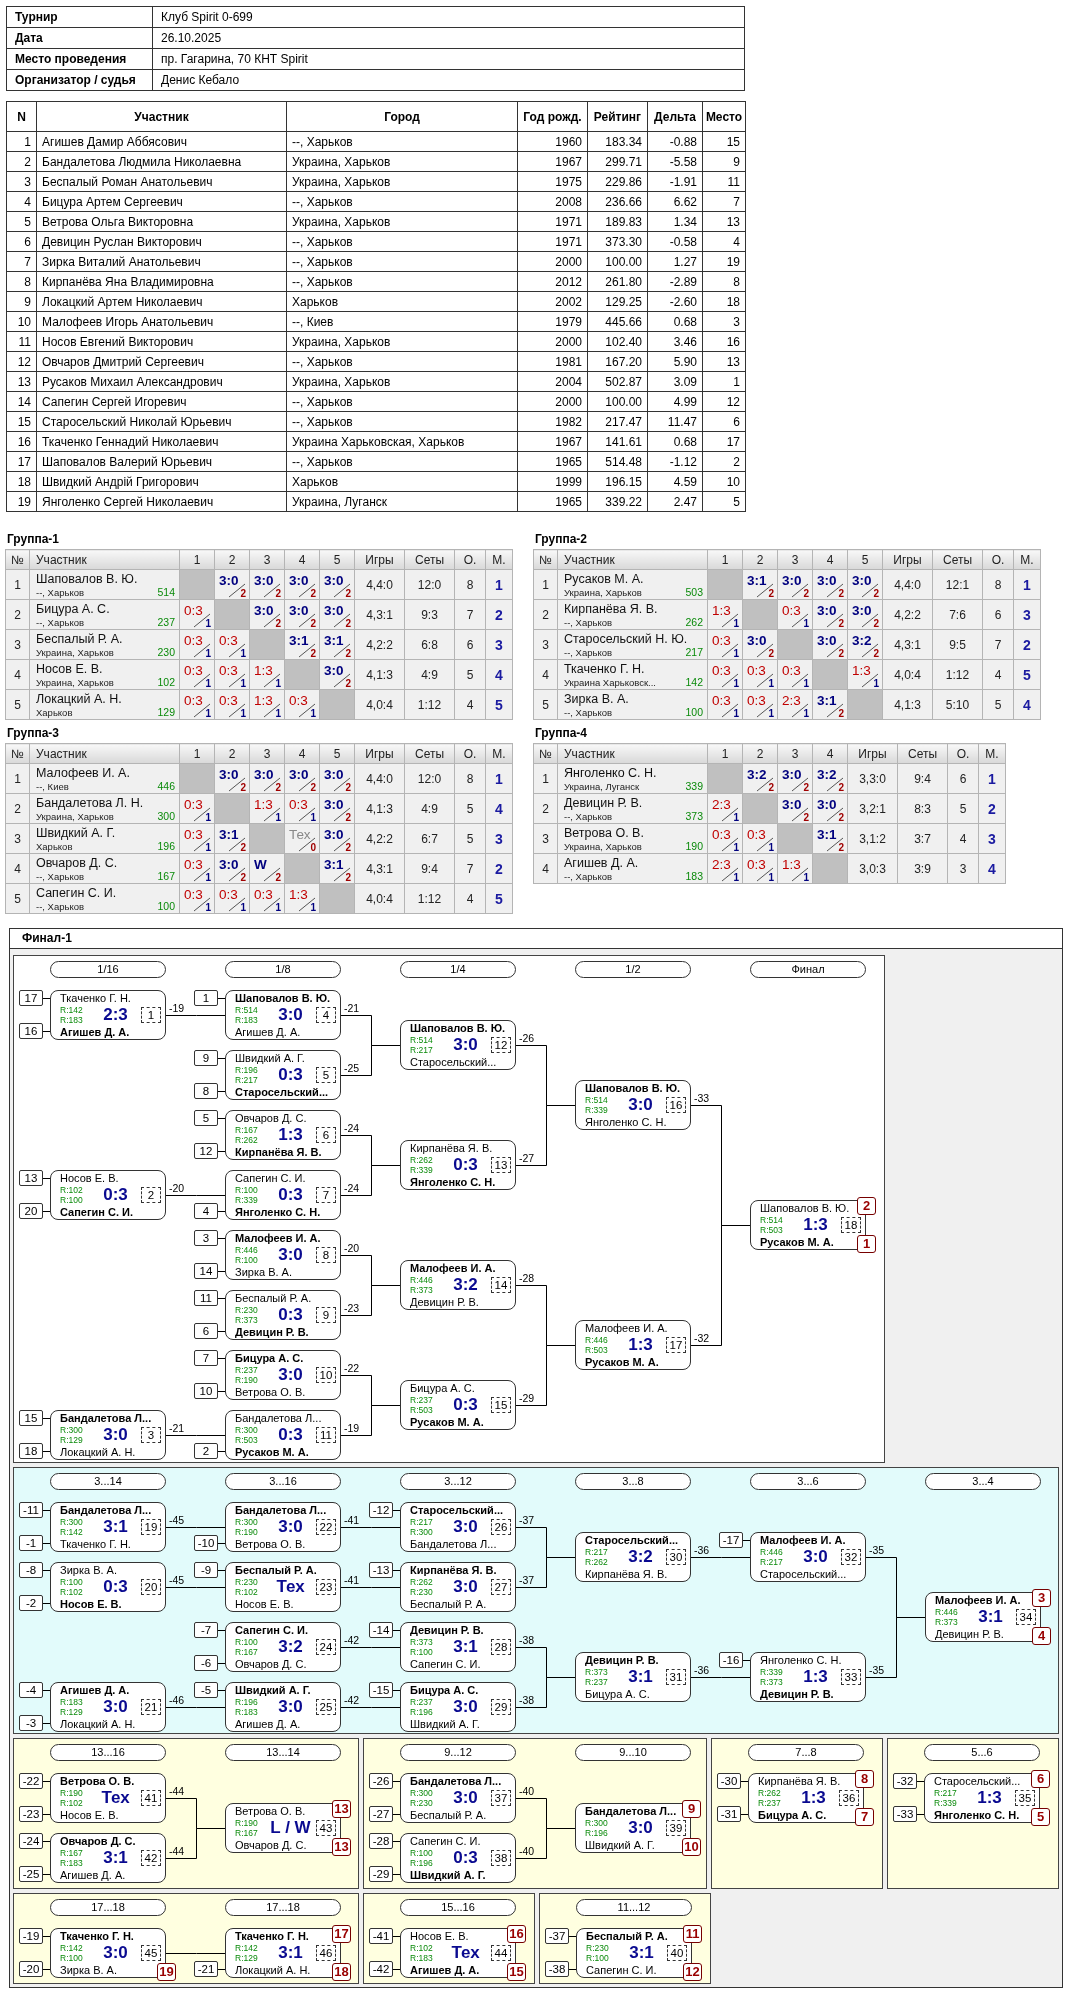 The width and height of the screenshot is (1070, 2003). What do you see at coordinates (597, 1340) in the screenshot?
I see `player-rating: R:446` at bounding box center [597, 1340].